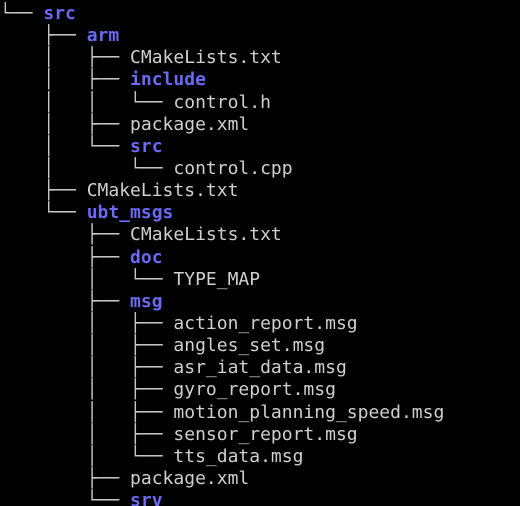 The width and height of the screenshot is (520, 506). What do you see at coordinates (233, 168) in the screenshot?
I see `file-name: control.cpp` at bounding box center [233, 168].